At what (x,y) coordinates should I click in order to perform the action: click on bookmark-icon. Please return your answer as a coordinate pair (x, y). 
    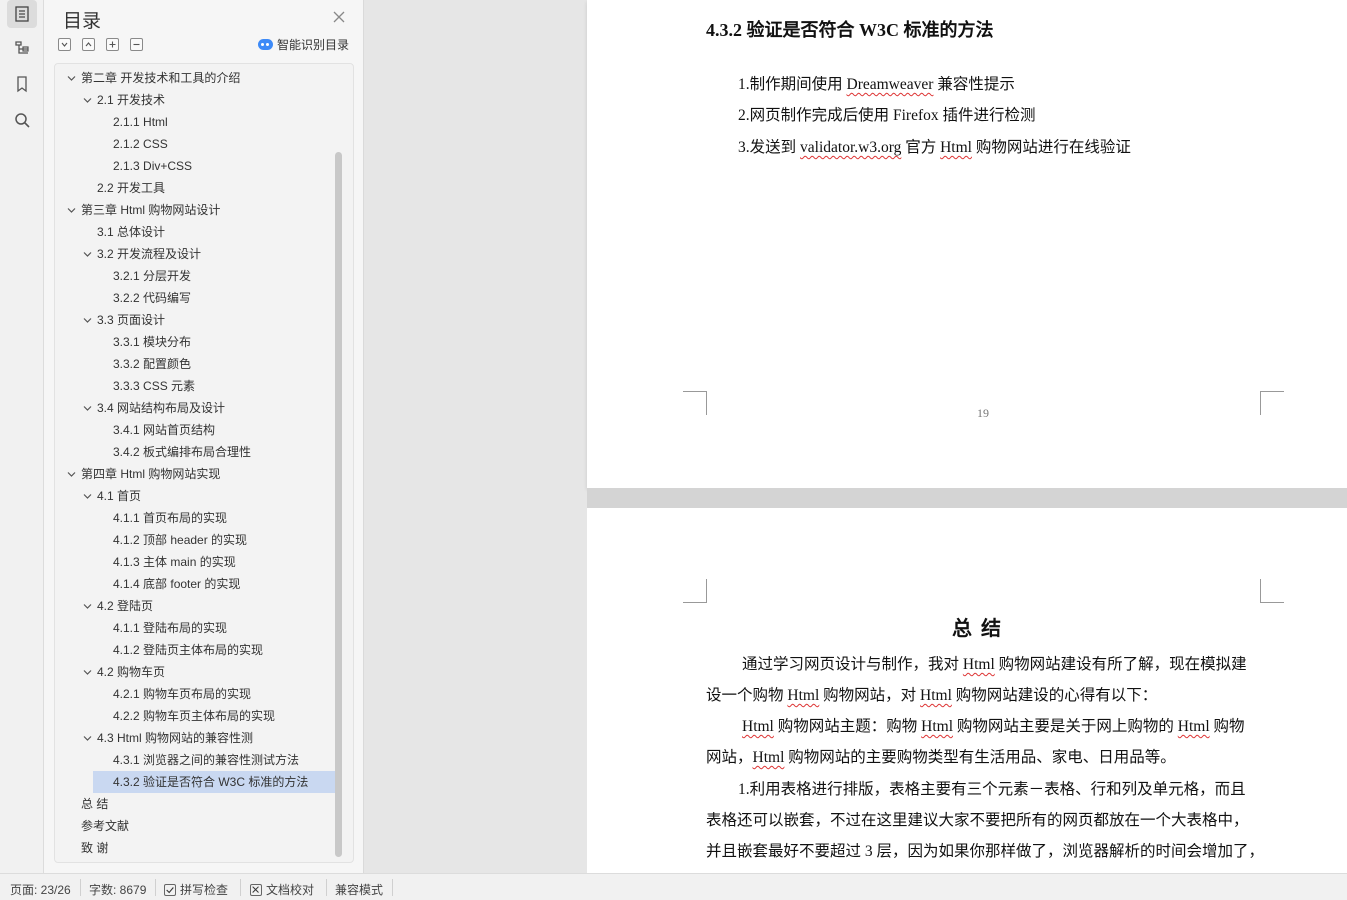
    Looking at the image, I should click on (22, 84).